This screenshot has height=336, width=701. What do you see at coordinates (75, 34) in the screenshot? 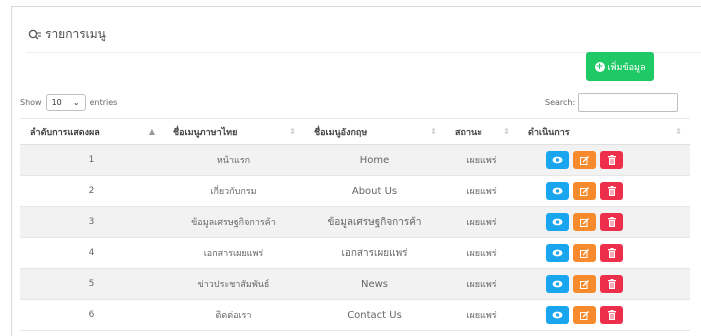
I see `page-title: รายการเมนู` at bounding box center [75, 34].